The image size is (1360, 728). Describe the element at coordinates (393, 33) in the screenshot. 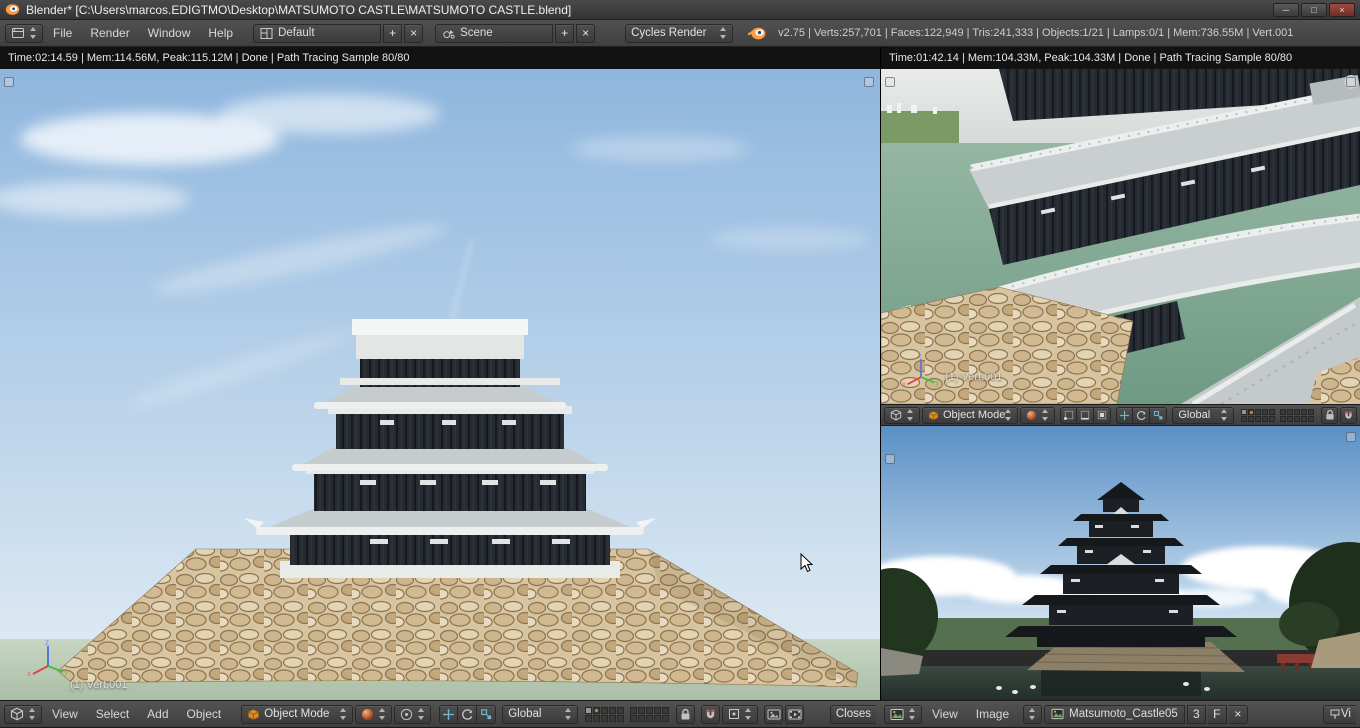

I see `add-screen-layout-button: +` at that location.